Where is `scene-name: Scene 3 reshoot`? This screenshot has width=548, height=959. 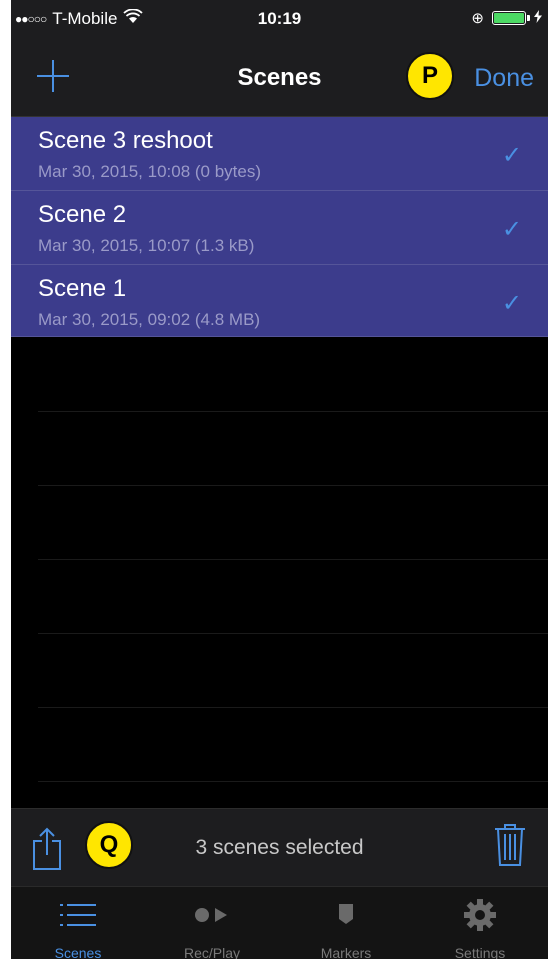
scene-name: Scene 3 reshoot is located at coordinates (125, 140).